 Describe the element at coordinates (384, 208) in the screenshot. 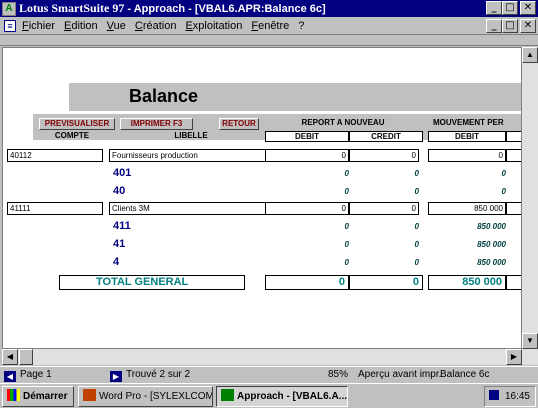

I see `row2-credit: 0` at that location.